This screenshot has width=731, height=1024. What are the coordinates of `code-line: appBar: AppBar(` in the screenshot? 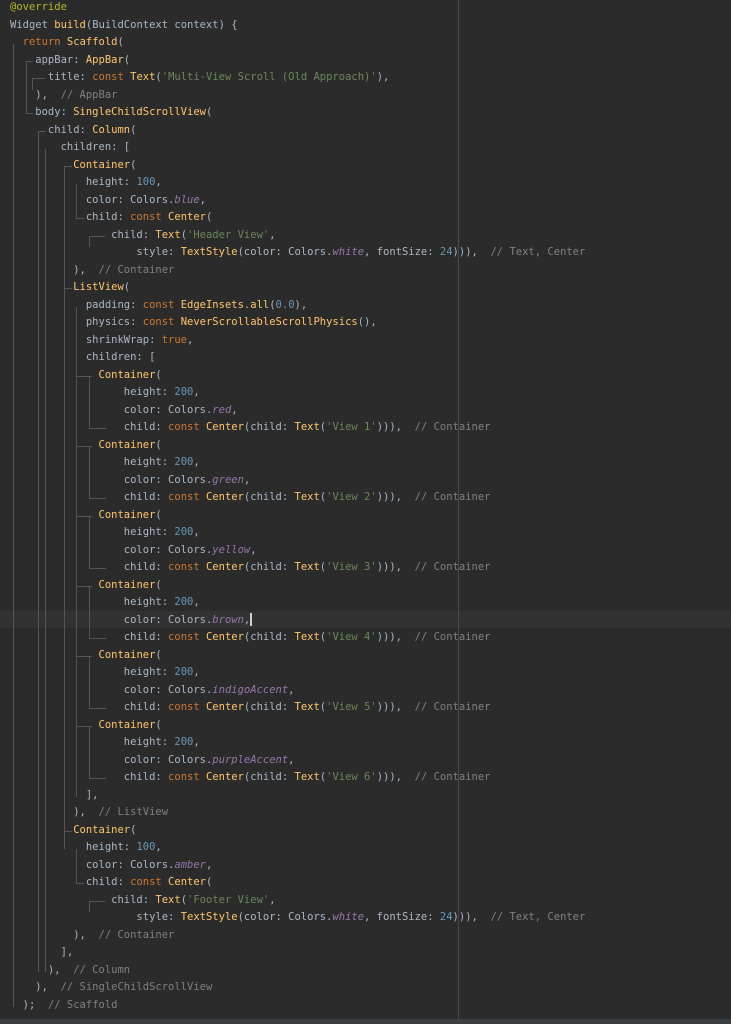 It's located at (70, 61).